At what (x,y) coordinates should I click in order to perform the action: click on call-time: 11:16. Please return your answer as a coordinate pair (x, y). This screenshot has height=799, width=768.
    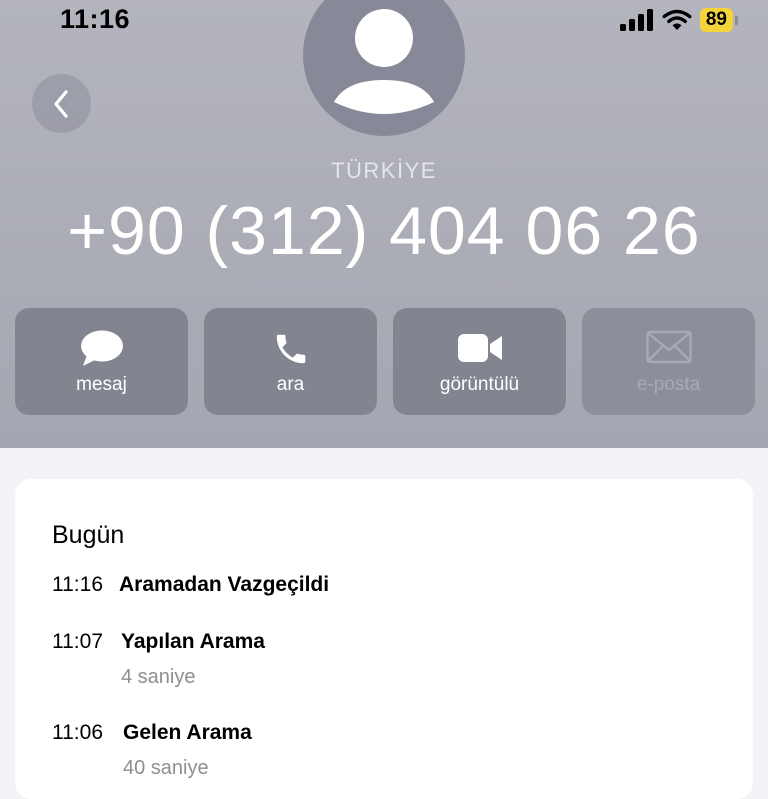
    Looking at the image, I should click on (77, 584).